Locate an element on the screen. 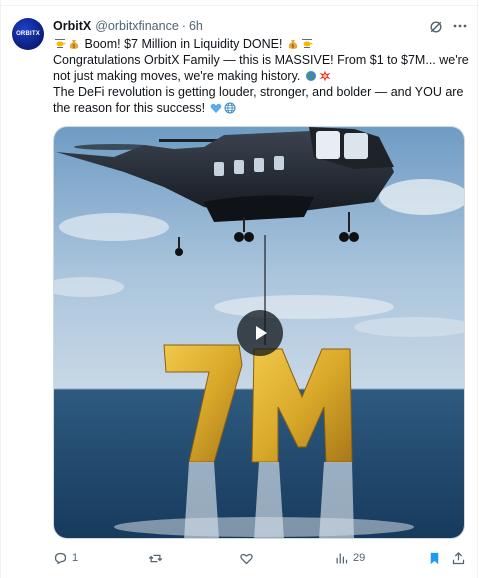 The image size is (479, 578). reply-icon is located at coordinates (60, 558).